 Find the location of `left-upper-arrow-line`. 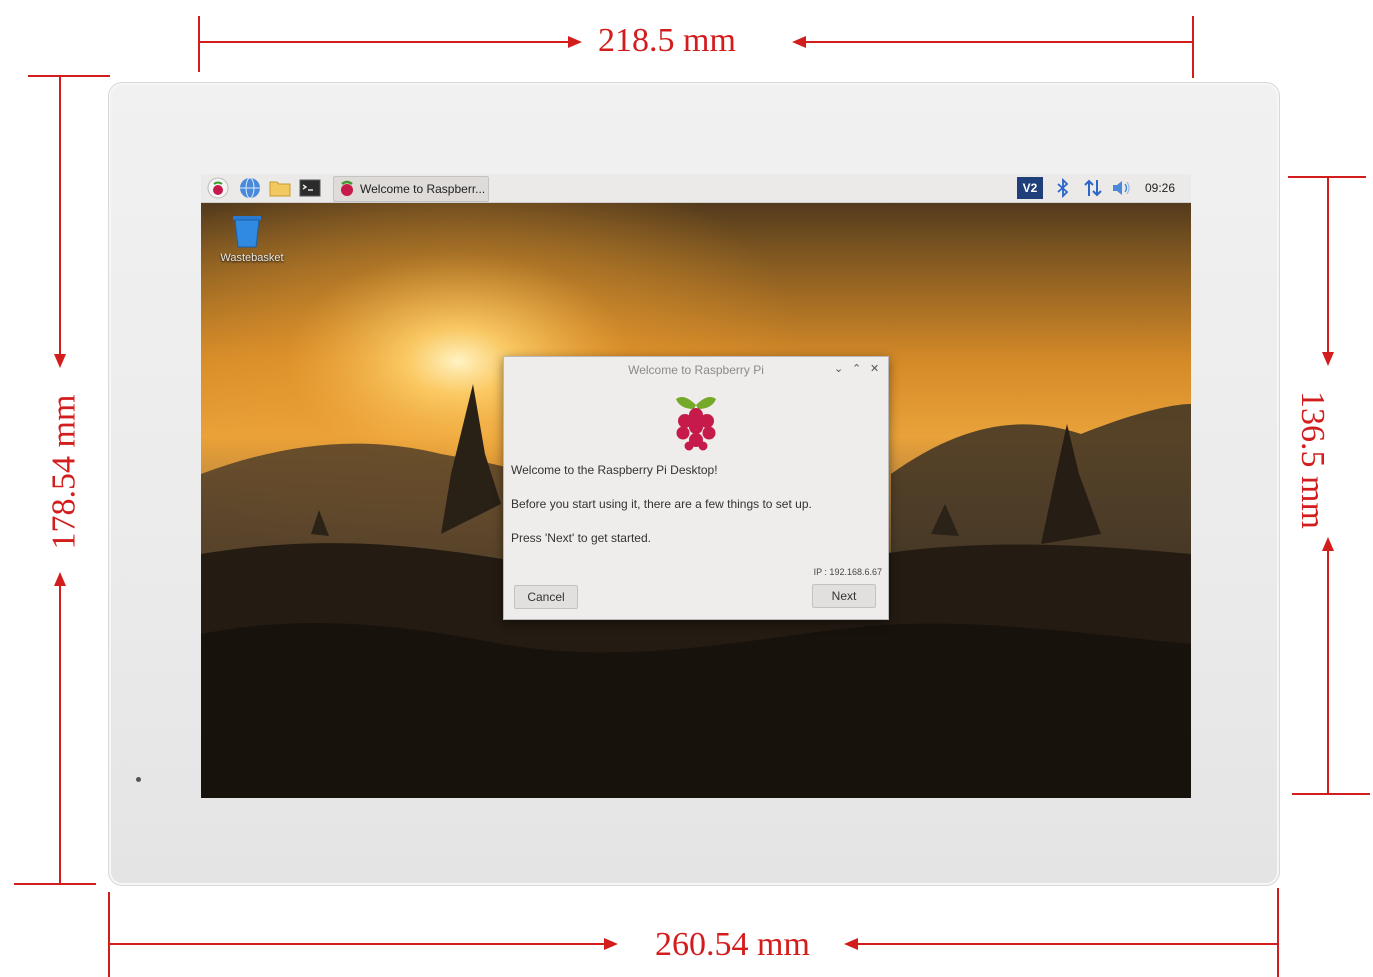

left-upper-arrow-line is located at coordinates (60, 216).